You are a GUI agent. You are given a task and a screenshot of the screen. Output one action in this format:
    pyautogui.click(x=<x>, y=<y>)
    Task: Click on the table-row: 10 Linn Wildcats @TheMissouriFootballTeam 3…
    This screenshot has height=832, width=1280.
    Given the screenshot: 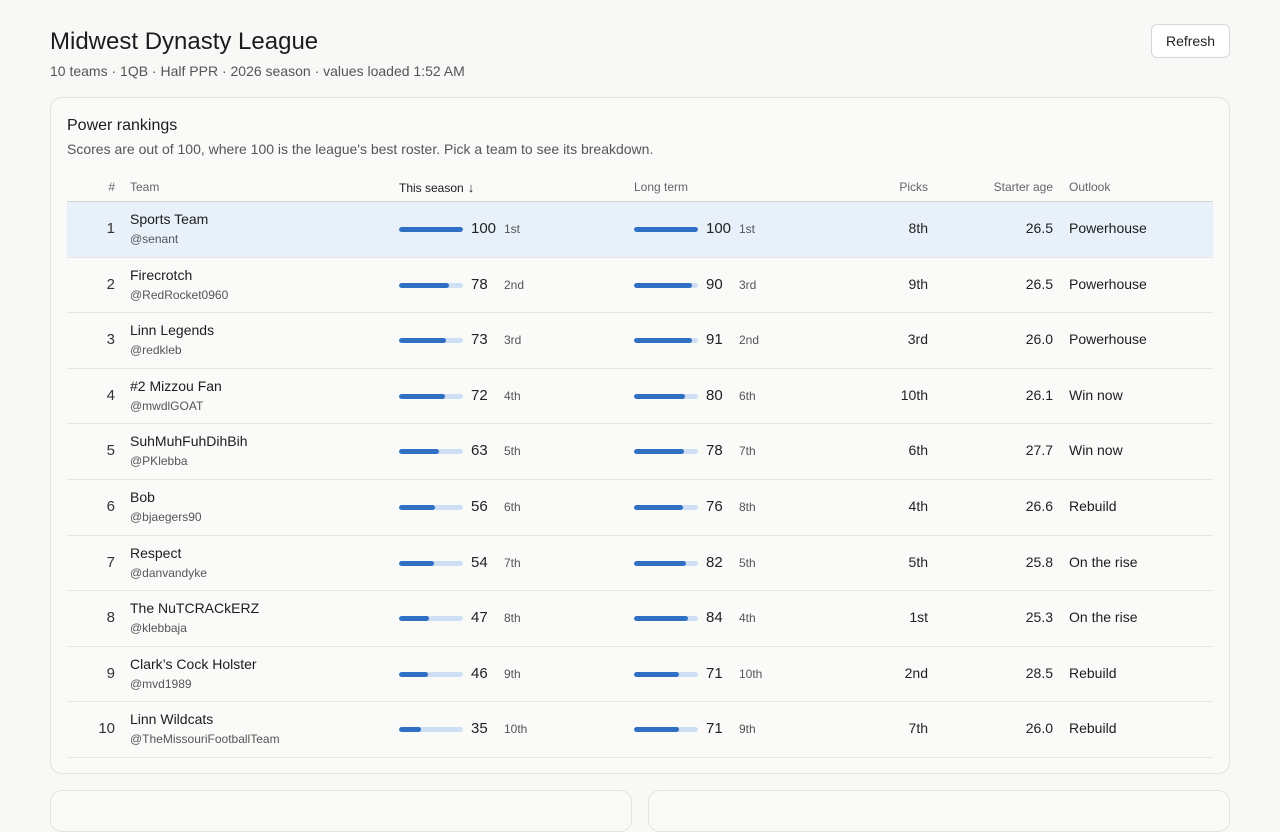 What is the action you would take?
    pyautogui.click(x=640, y=730)
    